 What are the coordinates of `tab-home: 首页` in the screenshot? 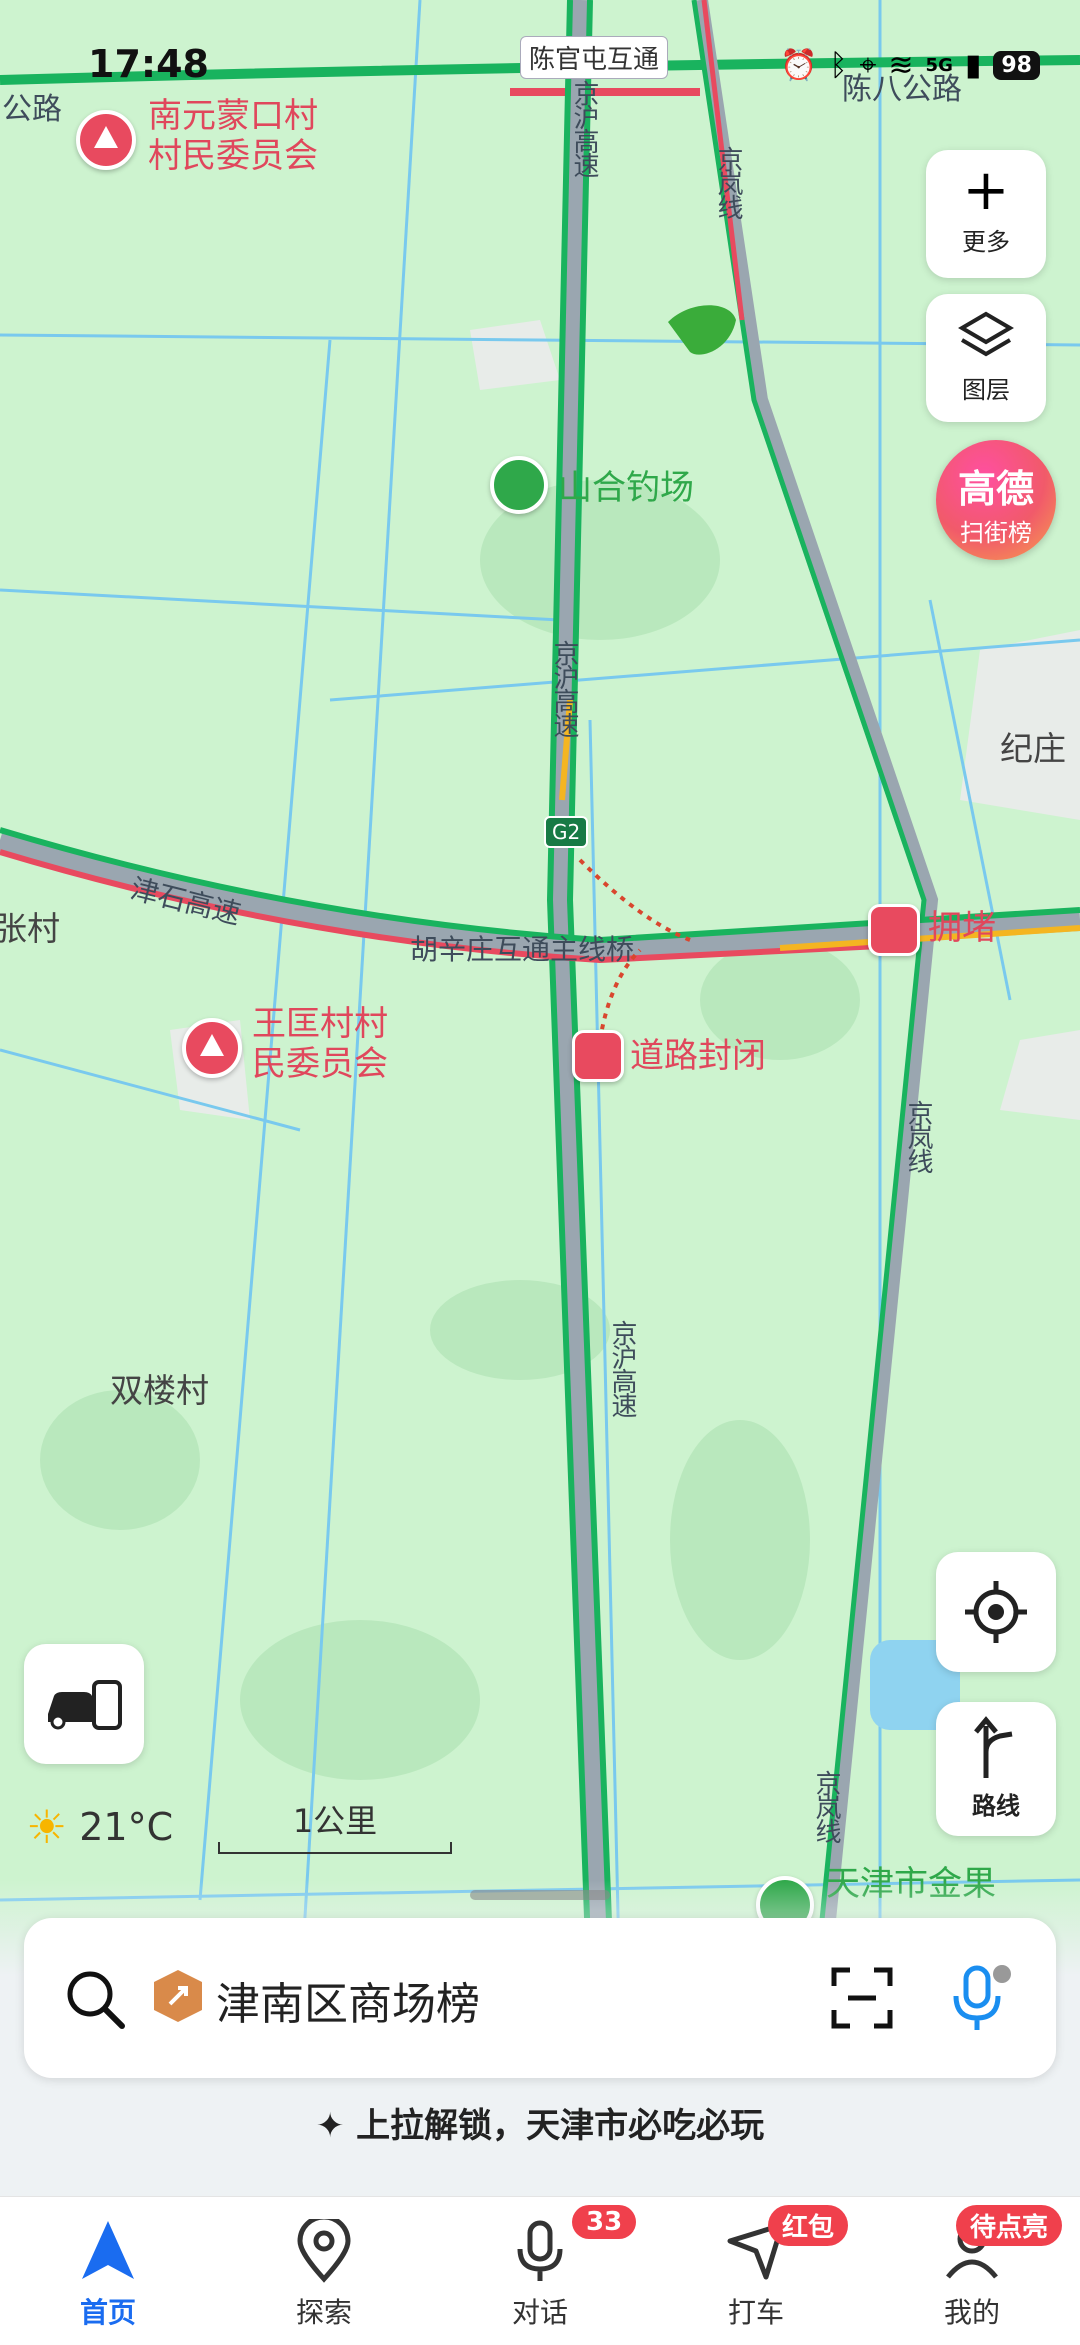 It's located at (108, 2271).